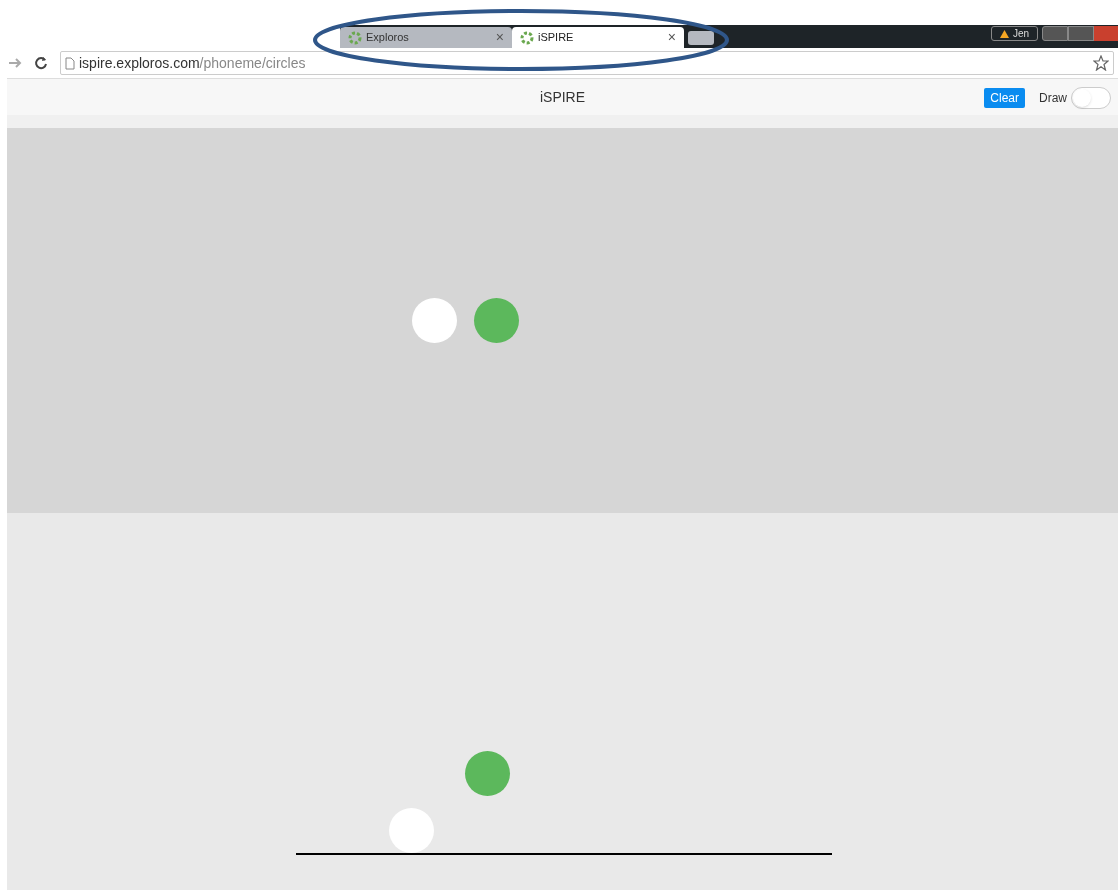  I want to click on app-title: iSPIRE, so click(562, 97).